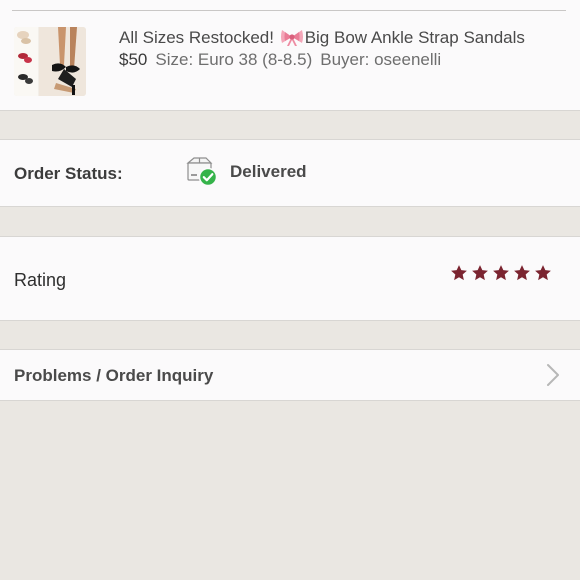 This screenshot has height=580, width=580. I want to click on item-title-suffix: Big Bow Ankle Strap Sandals, so click(414, 37).